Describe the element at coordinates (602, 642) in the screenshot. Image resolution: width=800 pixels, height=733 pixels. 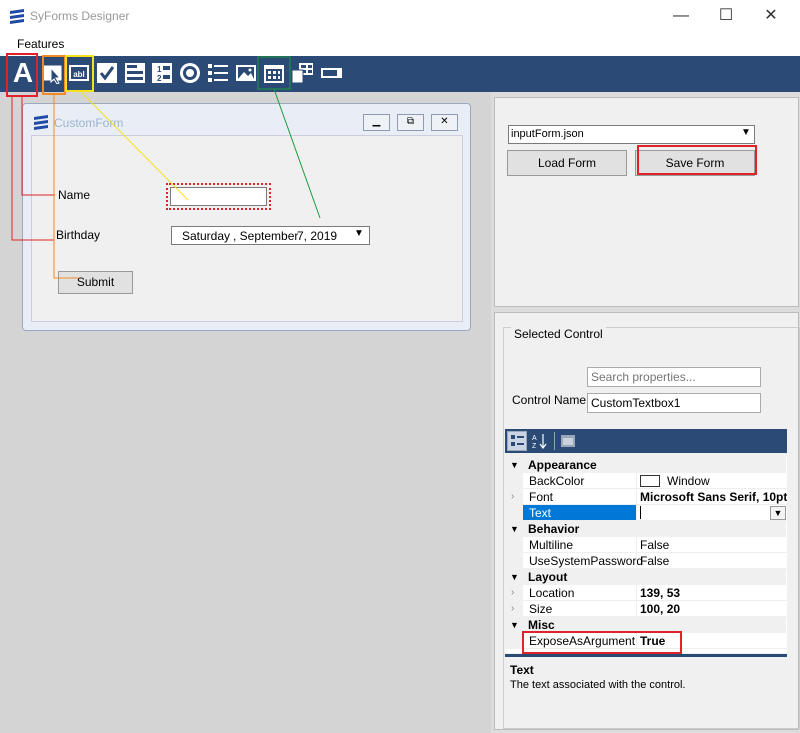
I see `annotation-expose-box` at that location.